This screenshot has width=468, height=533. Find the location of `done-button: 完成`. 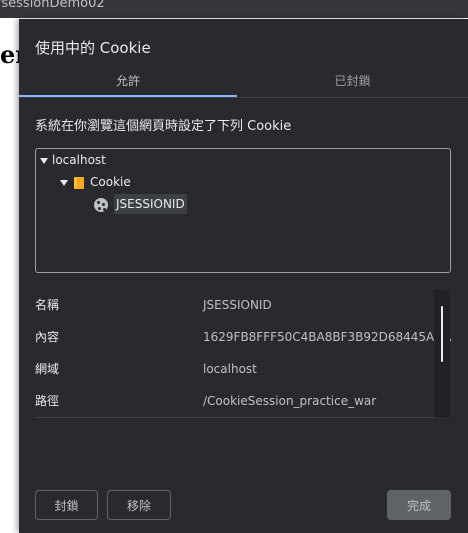

done-button: 完成 is located at coordinates (419, 505).